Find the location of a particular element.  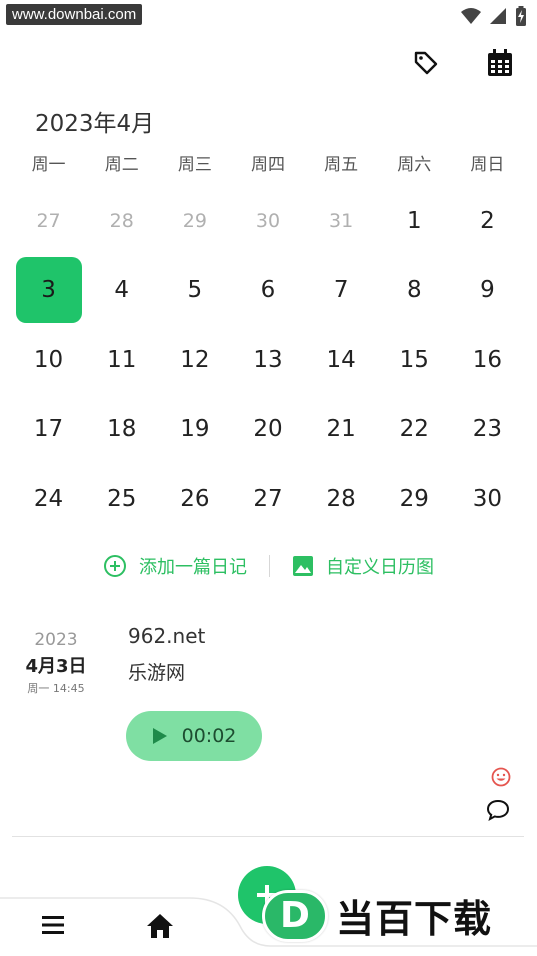

wifi-icon is located at coordinates (471, 16).